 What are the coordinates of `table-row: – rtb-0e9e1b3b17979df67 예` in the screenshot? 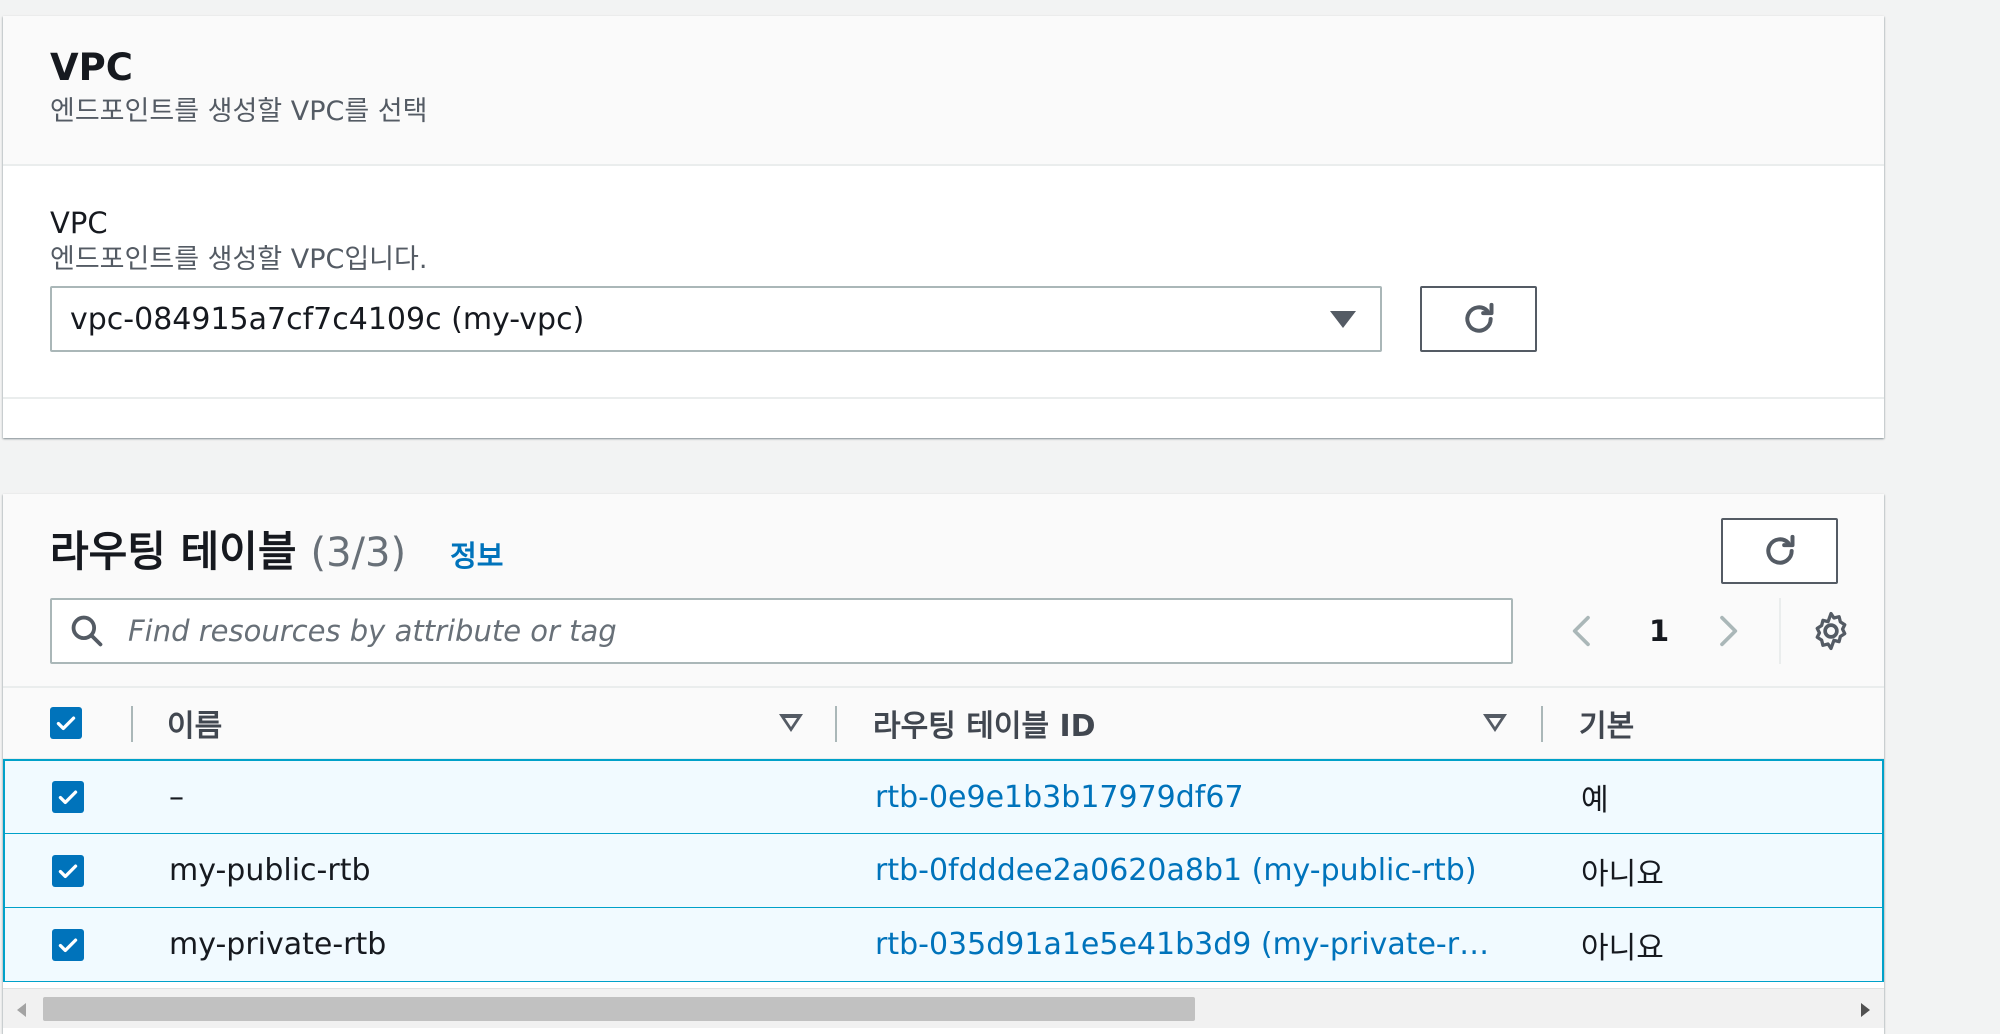 It's located at (943, 796).